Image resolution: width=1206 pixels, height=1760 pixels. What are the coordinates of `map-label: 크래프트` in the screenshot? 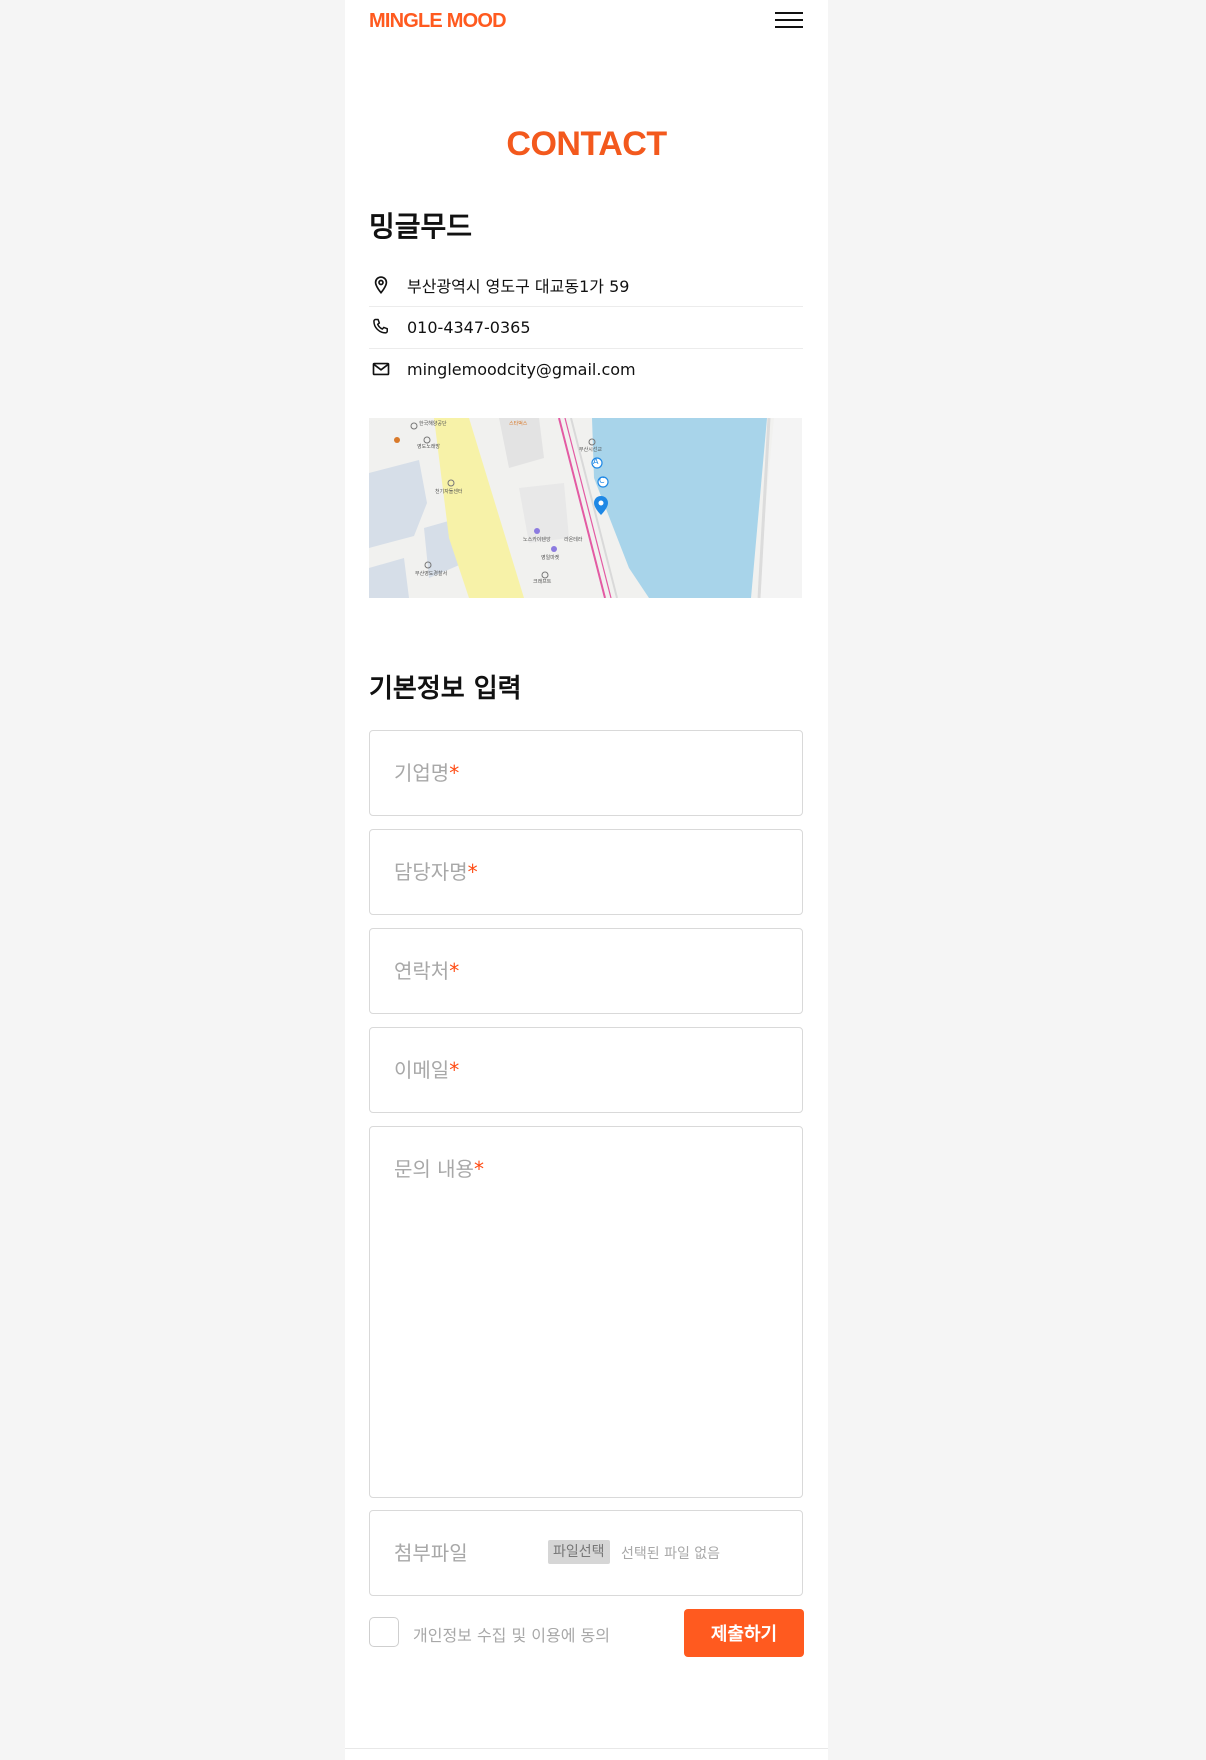 It's located at (542, 582).